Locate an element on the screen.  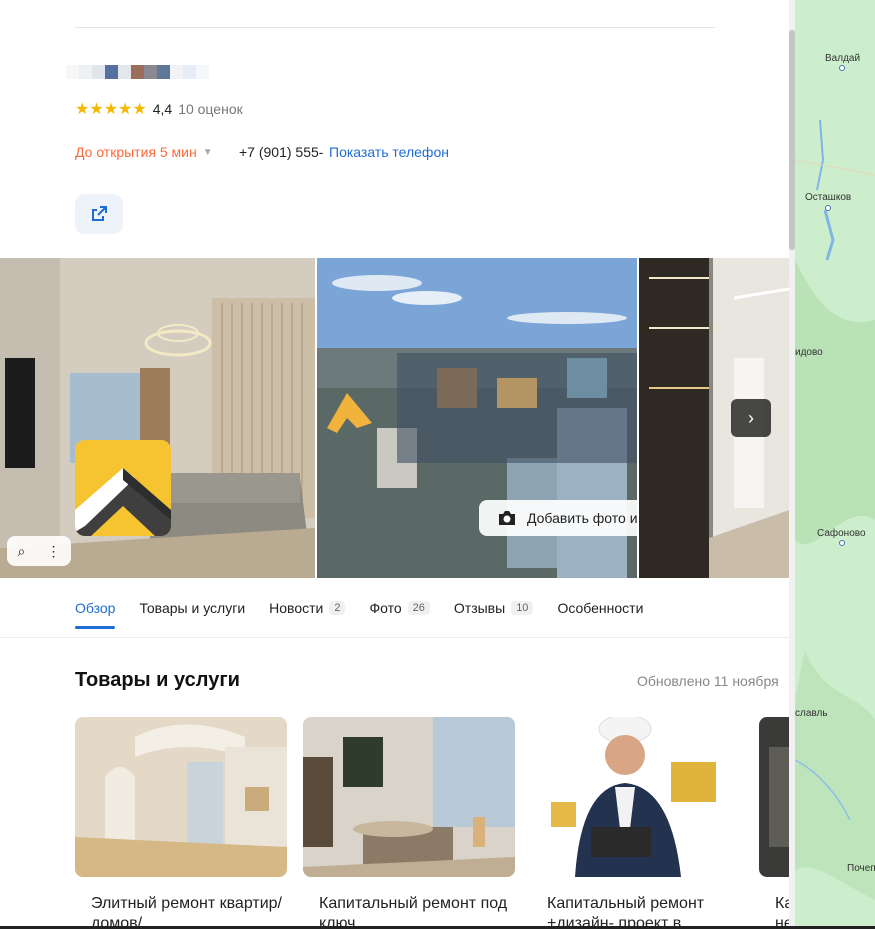
product-card: Капитальный ремонт +дизайн- проект в is located at coordinates (637, 823).